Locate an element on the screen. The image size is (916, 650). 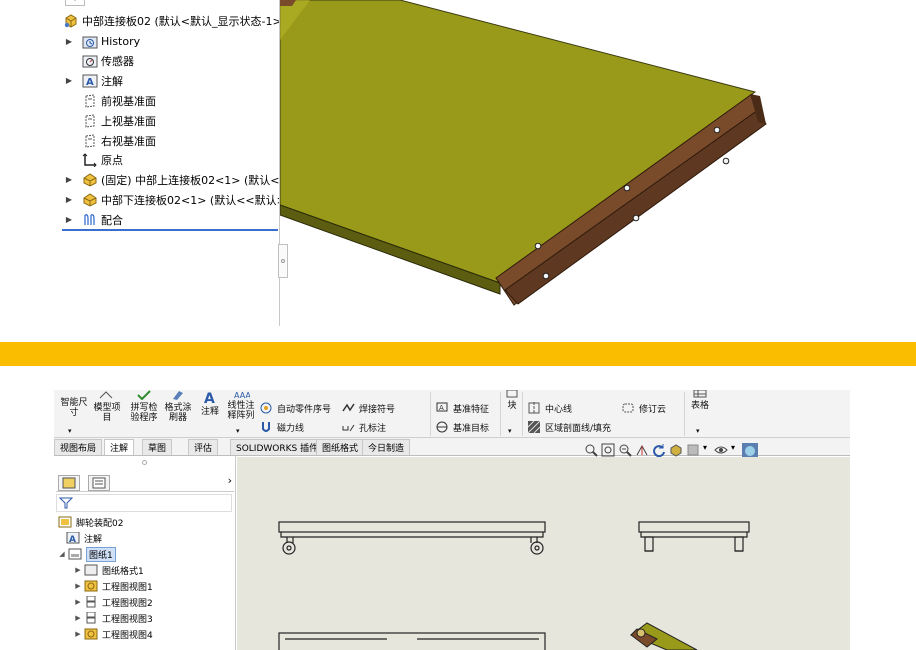
tab-sheet-format: 图纸格式 is located at coordinates (340, 447).